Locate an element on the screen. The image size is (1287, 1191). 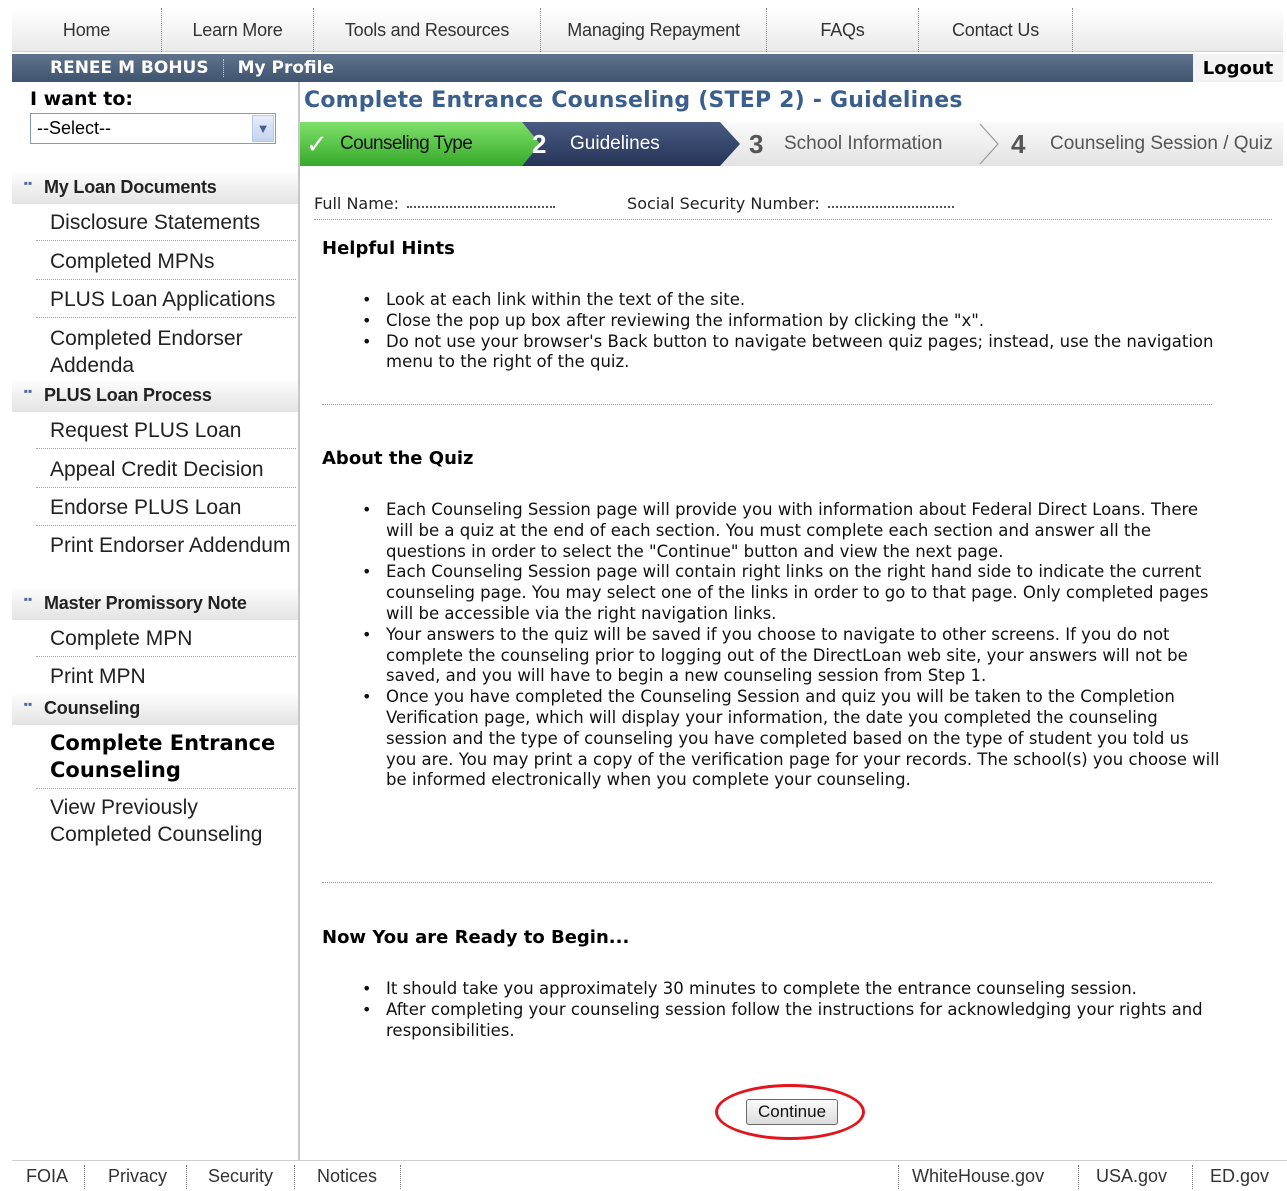
section-title: Master Promissory Note is located at coordinates (145, 602).